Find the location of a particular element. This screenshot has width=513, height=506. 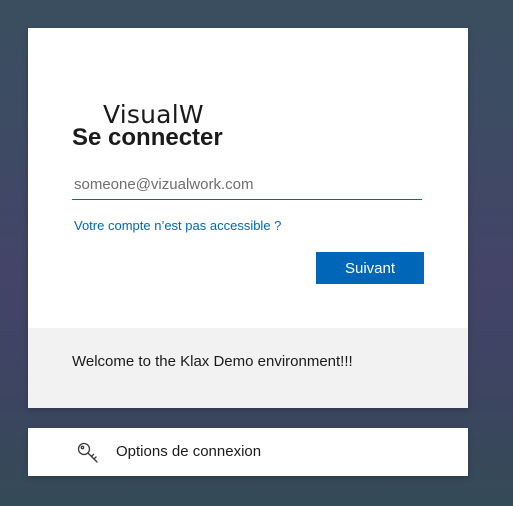

email-field is located at coordinates (247, 185).